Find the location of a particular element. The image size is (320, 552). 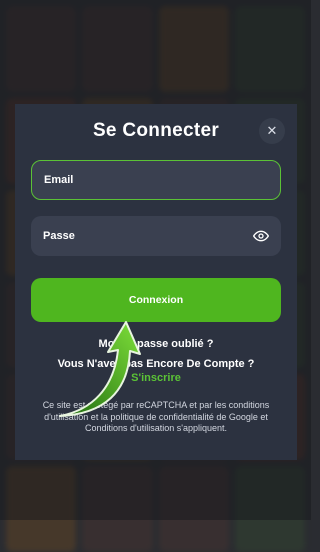

close-button: ✕ is located at coordinates (272, 131).